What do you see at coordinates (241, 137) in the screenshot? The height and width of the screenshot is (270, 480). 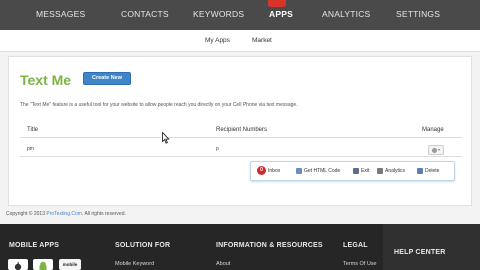 I see `header-divider` at bounding box center [241, 137].